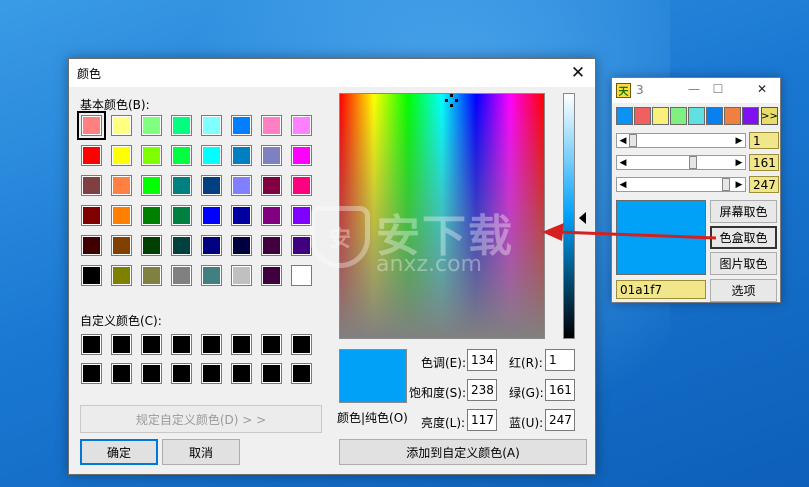 Image resolution: width=809 pixels, height=487 pixels. Describe the element at coordinates (569, 216) in the screenshot. I see `luminosity-bar` at that location.